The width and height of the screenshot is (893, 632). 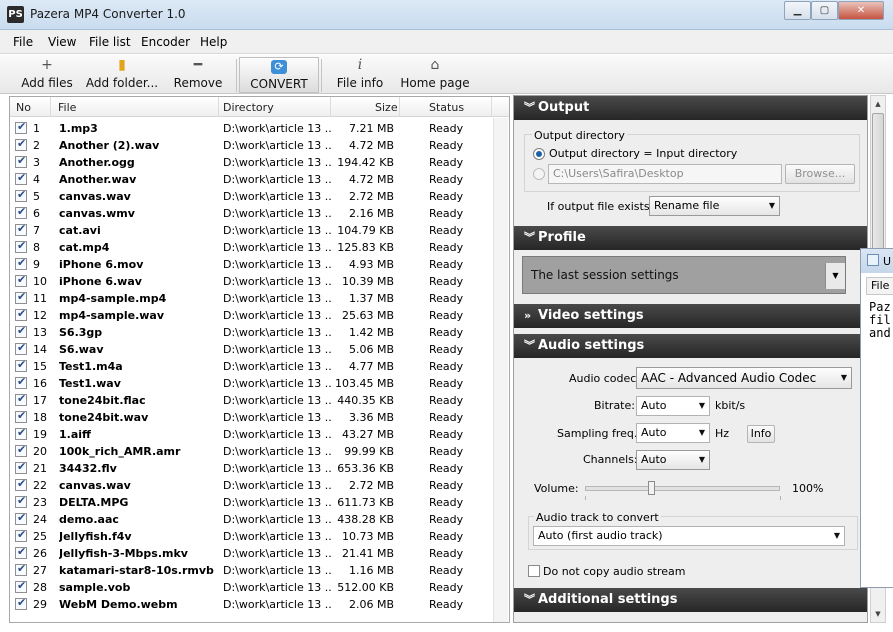 What do you see at coordinates (665, 174) in the screenshot?
I see `output-path-field: C:\Users\Safira\Desktop` at bounding box center [665, 174].